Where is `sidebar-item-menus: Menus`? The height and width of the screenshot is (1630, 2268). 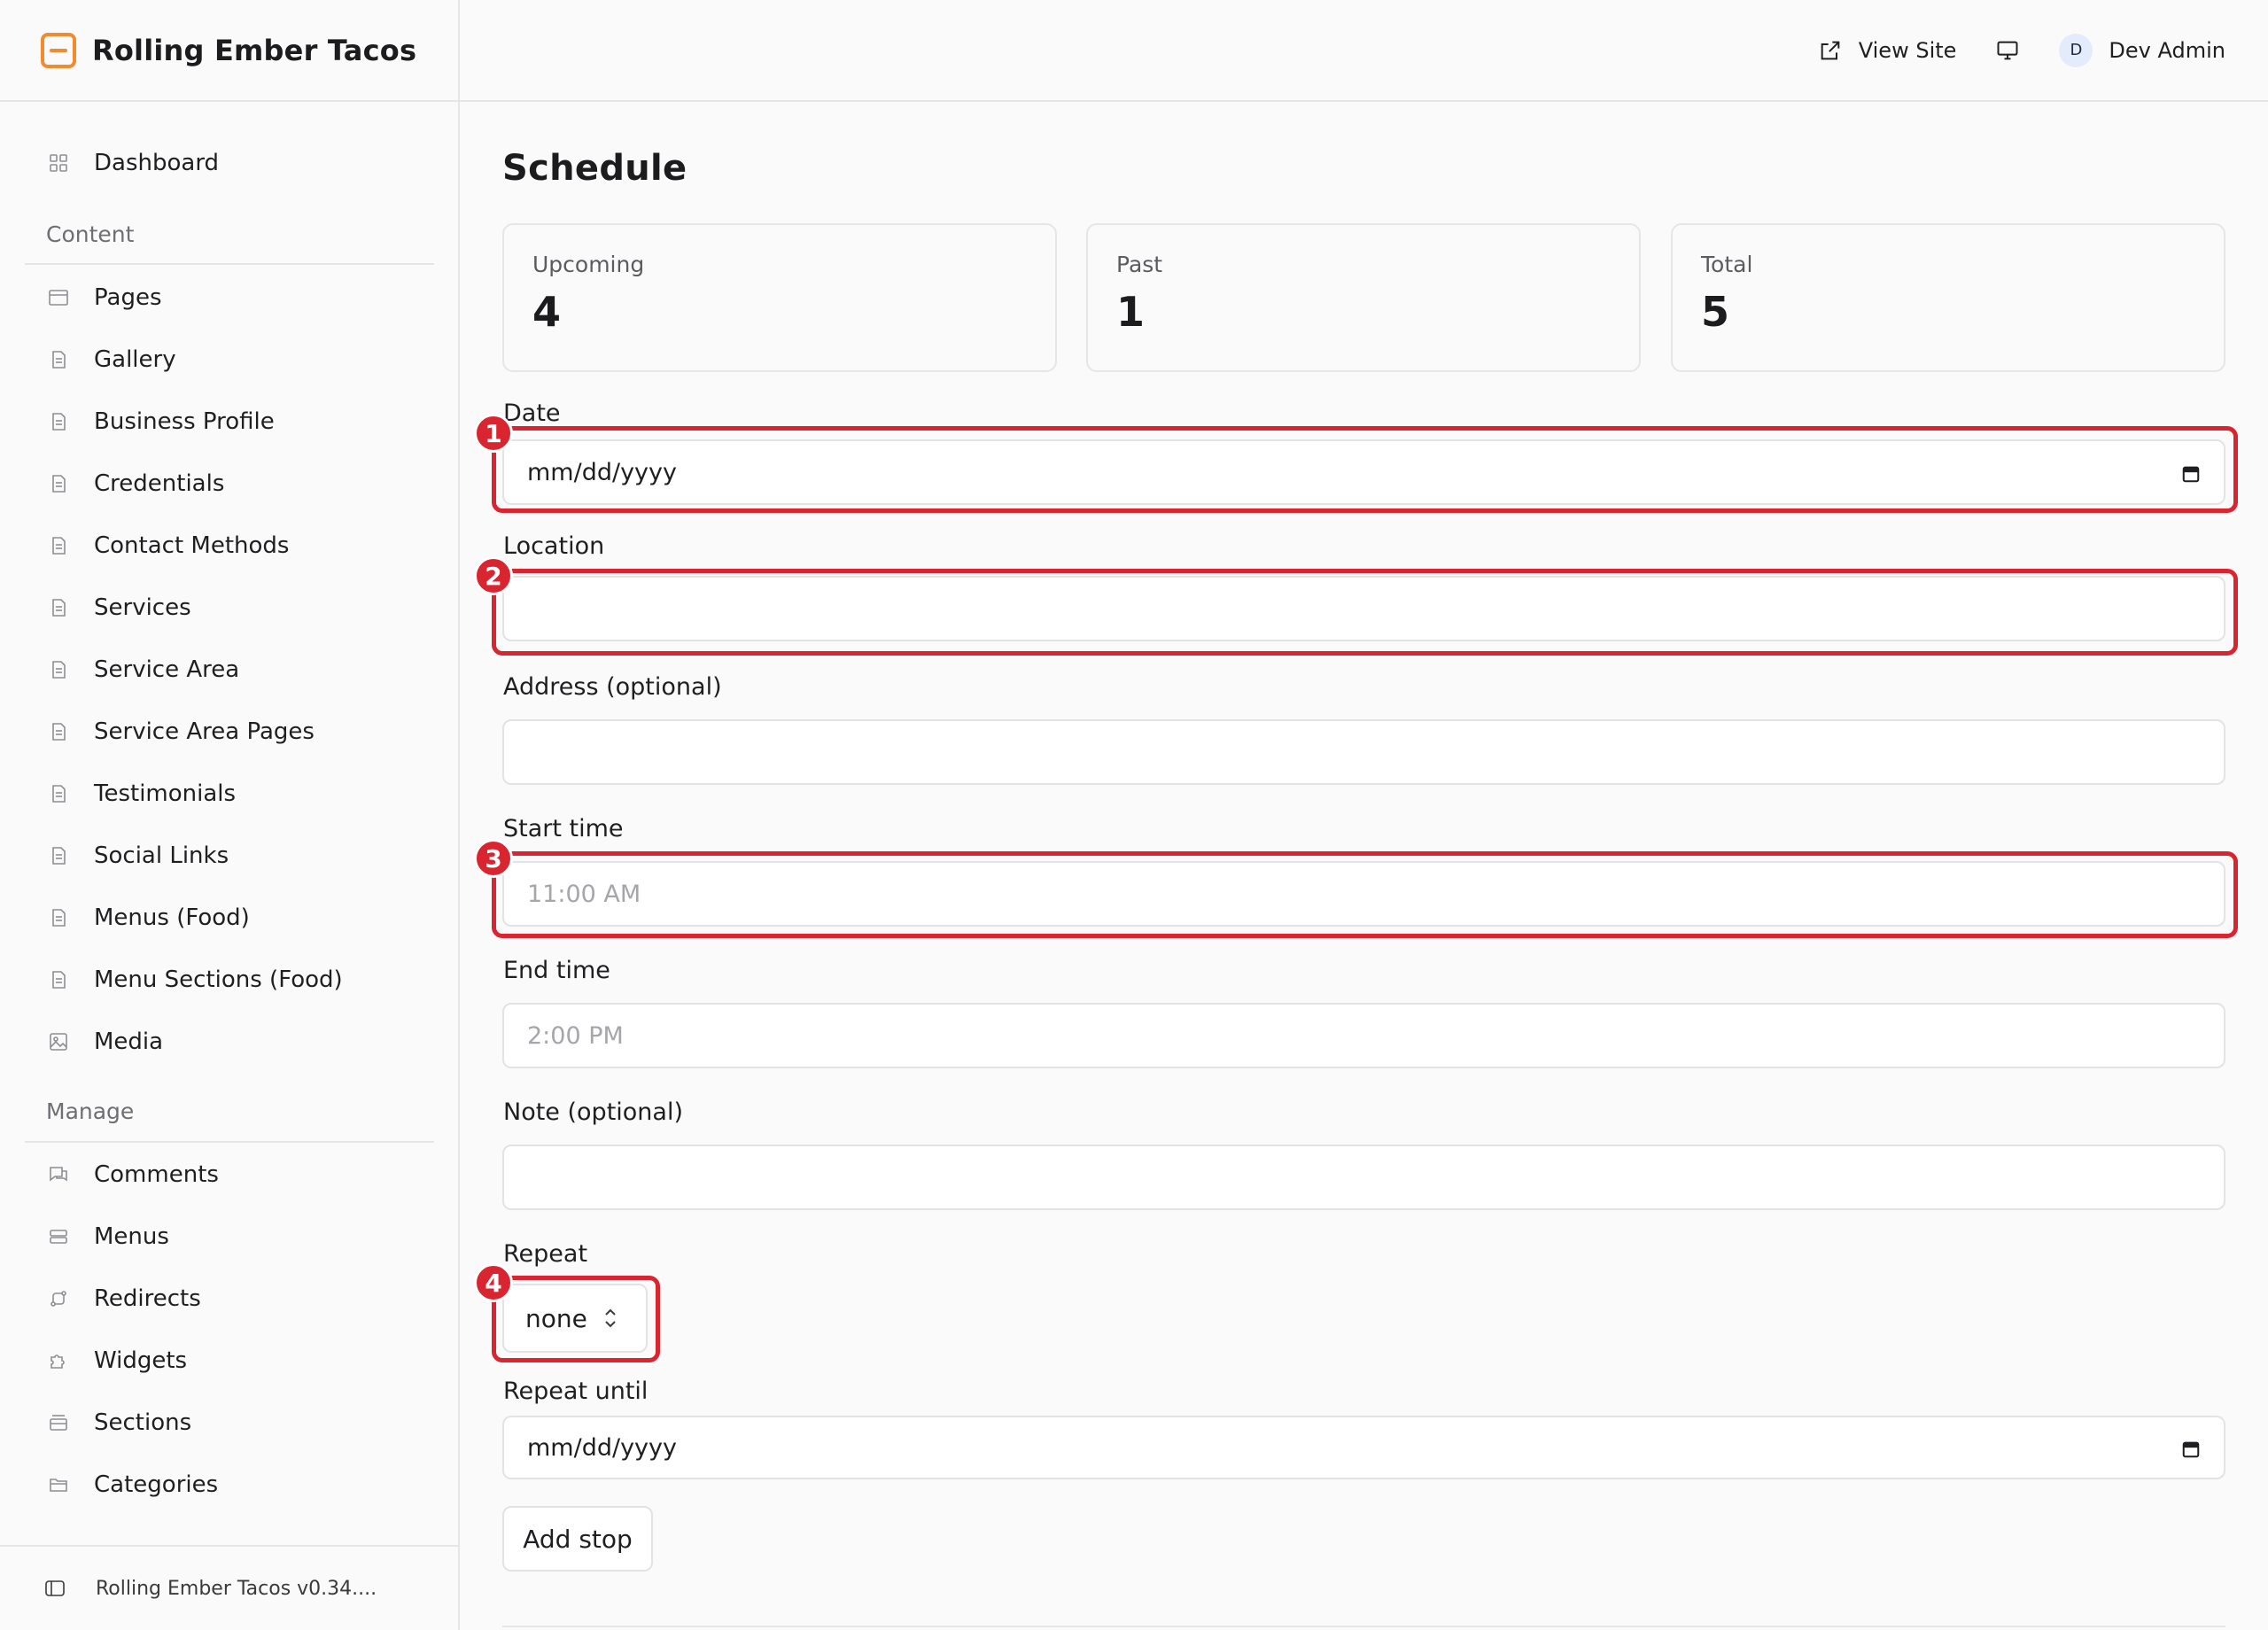 sidebar-item-menus: Menus is located at coordinates (229, 1236).